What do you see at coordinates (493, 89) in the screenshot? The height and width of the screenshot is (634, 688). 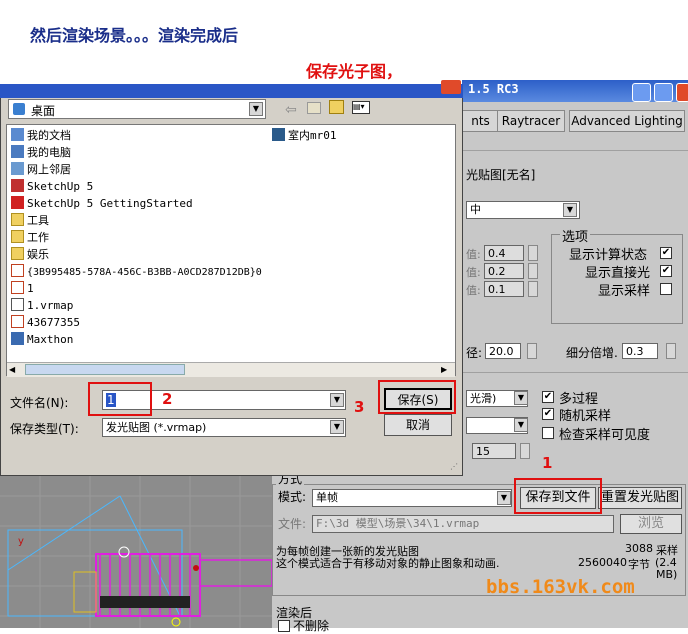 I see `render-window-title: 1.5 RC3` at bounding box center [493, 89].